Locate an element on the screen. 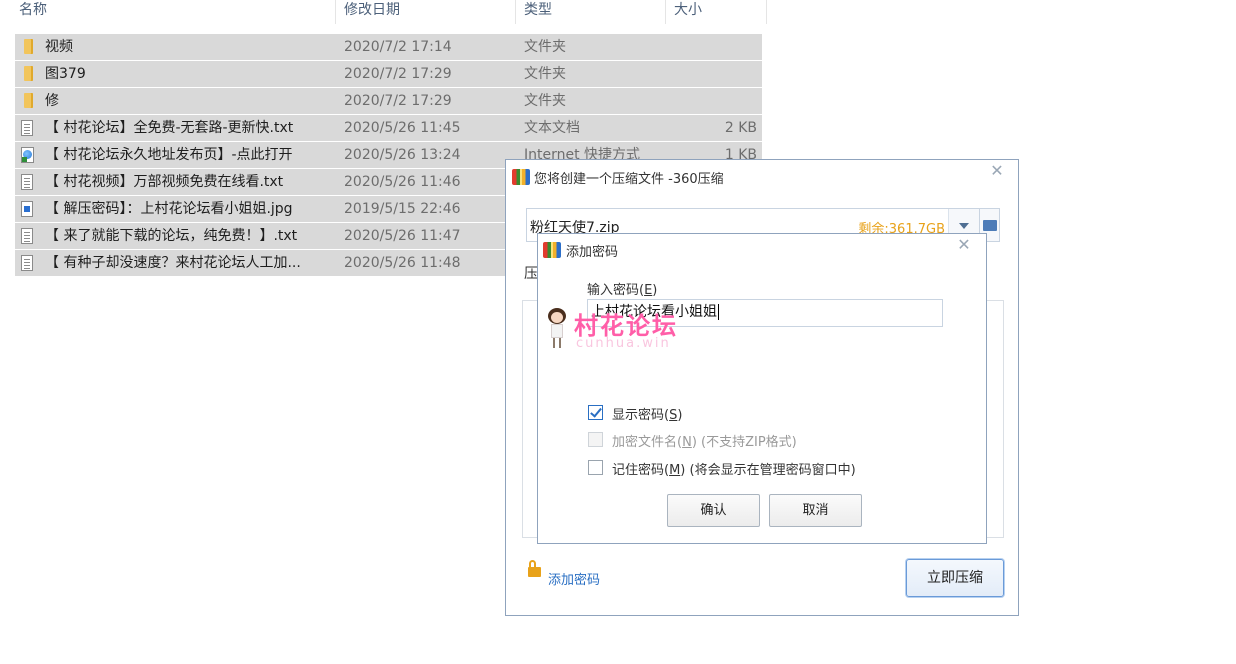 The image size is (1236, 664). file-date: 2020/5/26 11:48 is located at coordinates (402, 263).